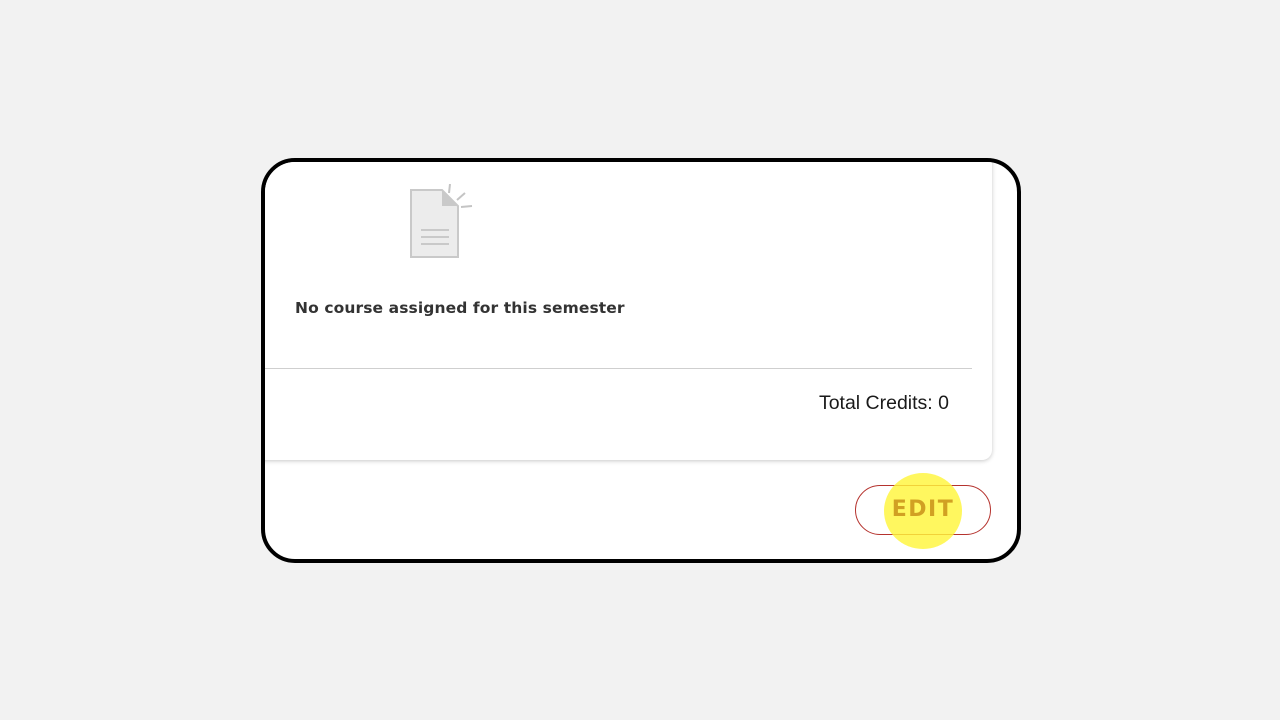 This screenshot has height=720, width=1280. I want to click on total-credits: Total Credits: 0, so click(883, 403).